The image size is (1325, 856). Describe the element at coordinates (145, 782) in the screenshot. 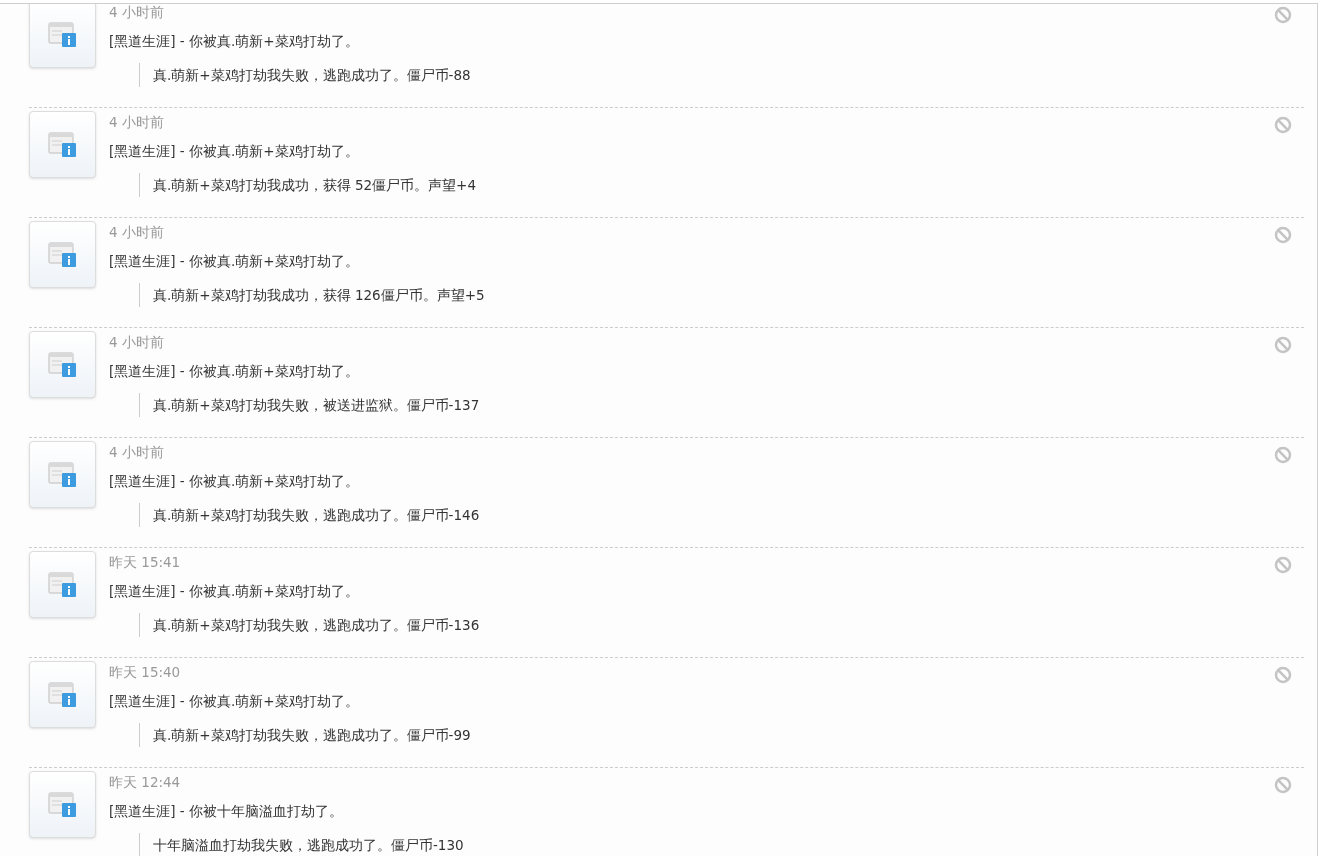

I see `notice-time: 昨天 12:44` at that location.